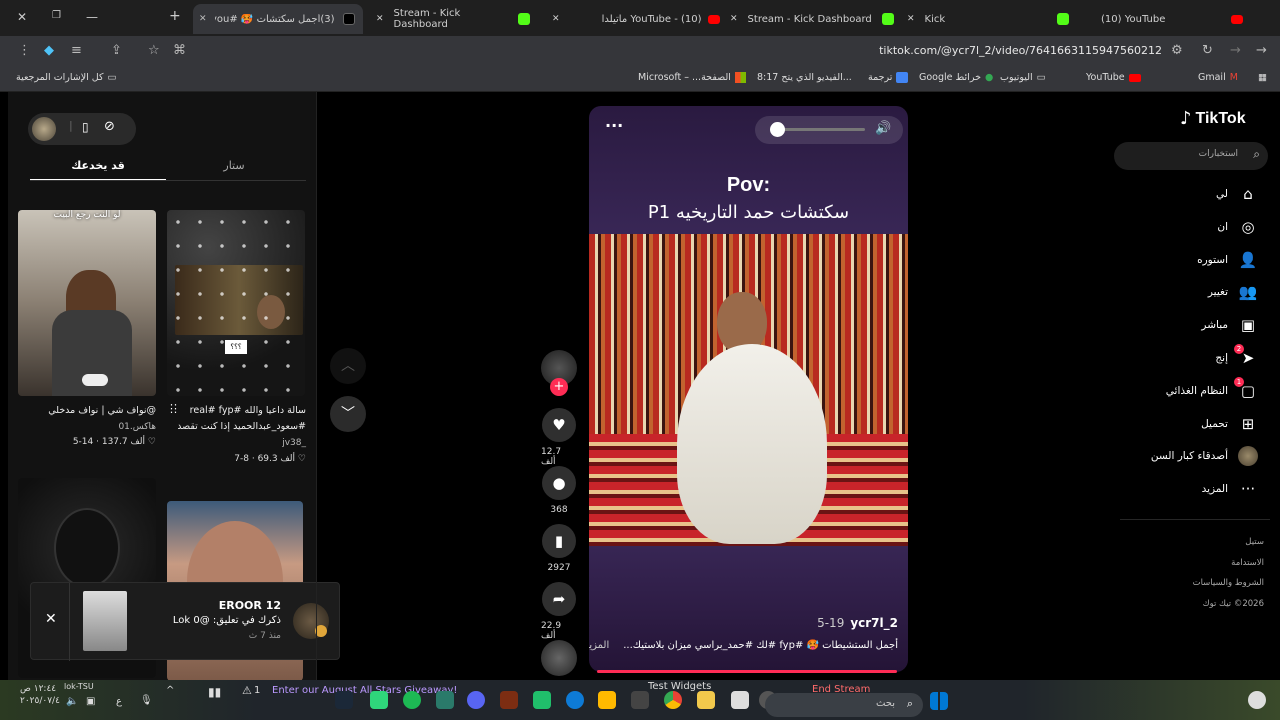  I want to click on windows-start-icon, so click(939, 701).